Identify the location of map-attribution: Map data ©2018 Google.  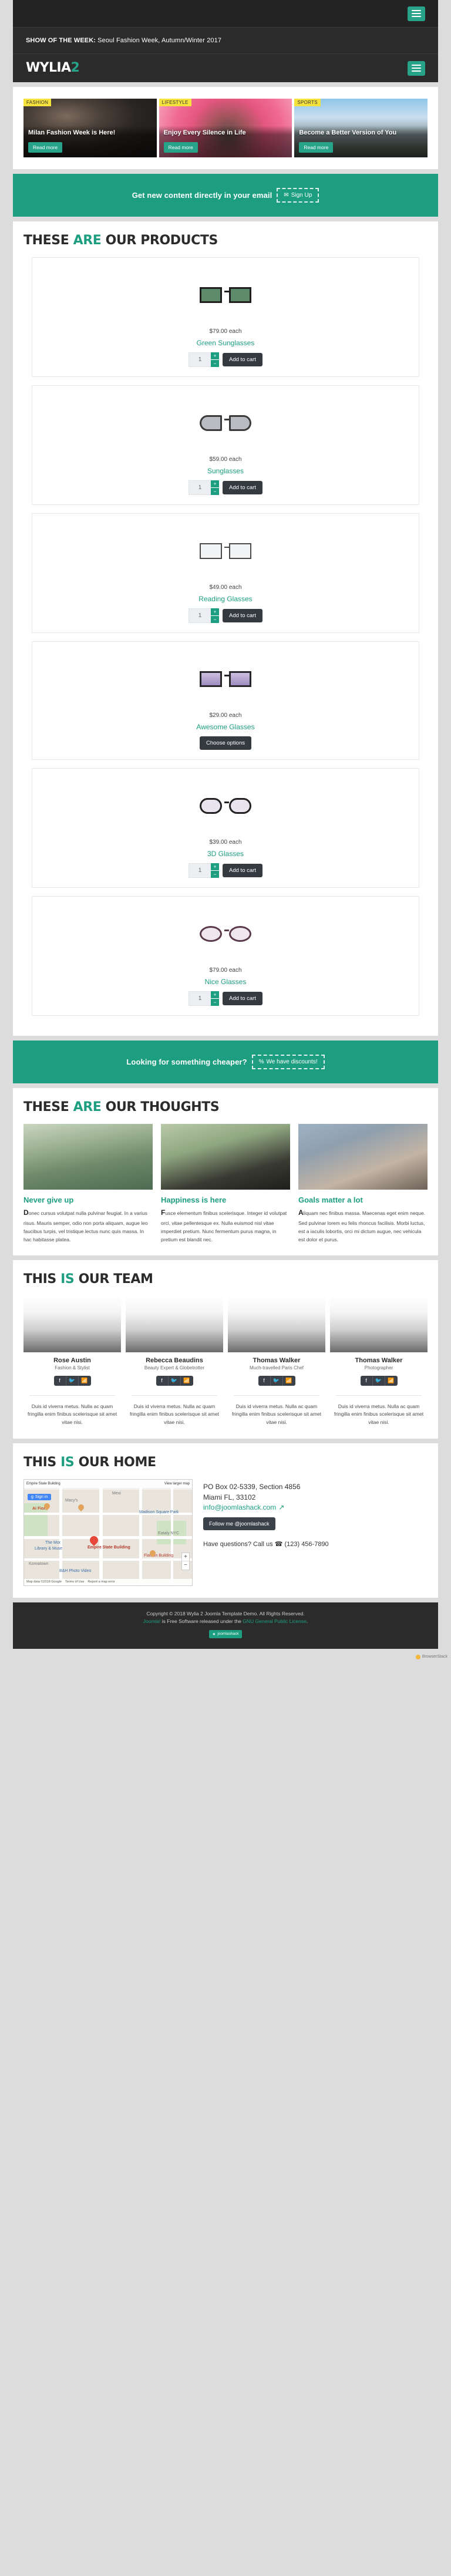
(44, 1582).